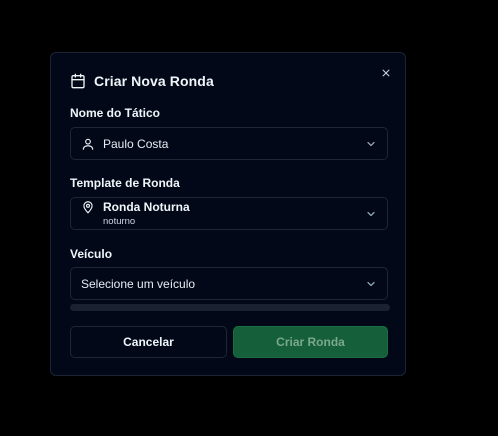 This screenshot has width=498, height=436. Describe the element at coordinates (115, 113) in the screenshot. I see `tactical-name-label: Nome do Tático` at that location.